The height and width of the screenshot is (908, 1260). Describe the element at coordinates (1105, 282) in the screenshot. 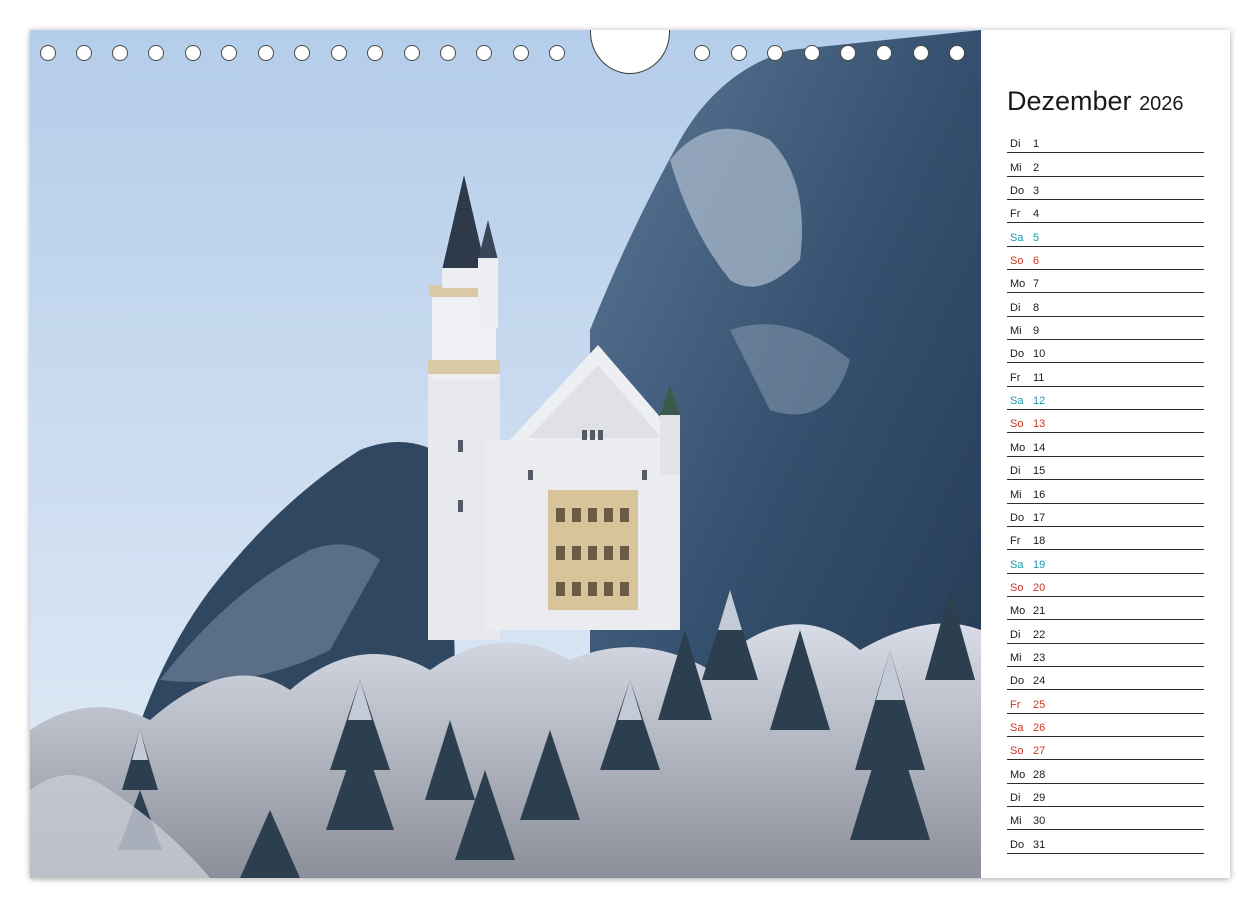

I see `day-row: Mo 7` at that location.